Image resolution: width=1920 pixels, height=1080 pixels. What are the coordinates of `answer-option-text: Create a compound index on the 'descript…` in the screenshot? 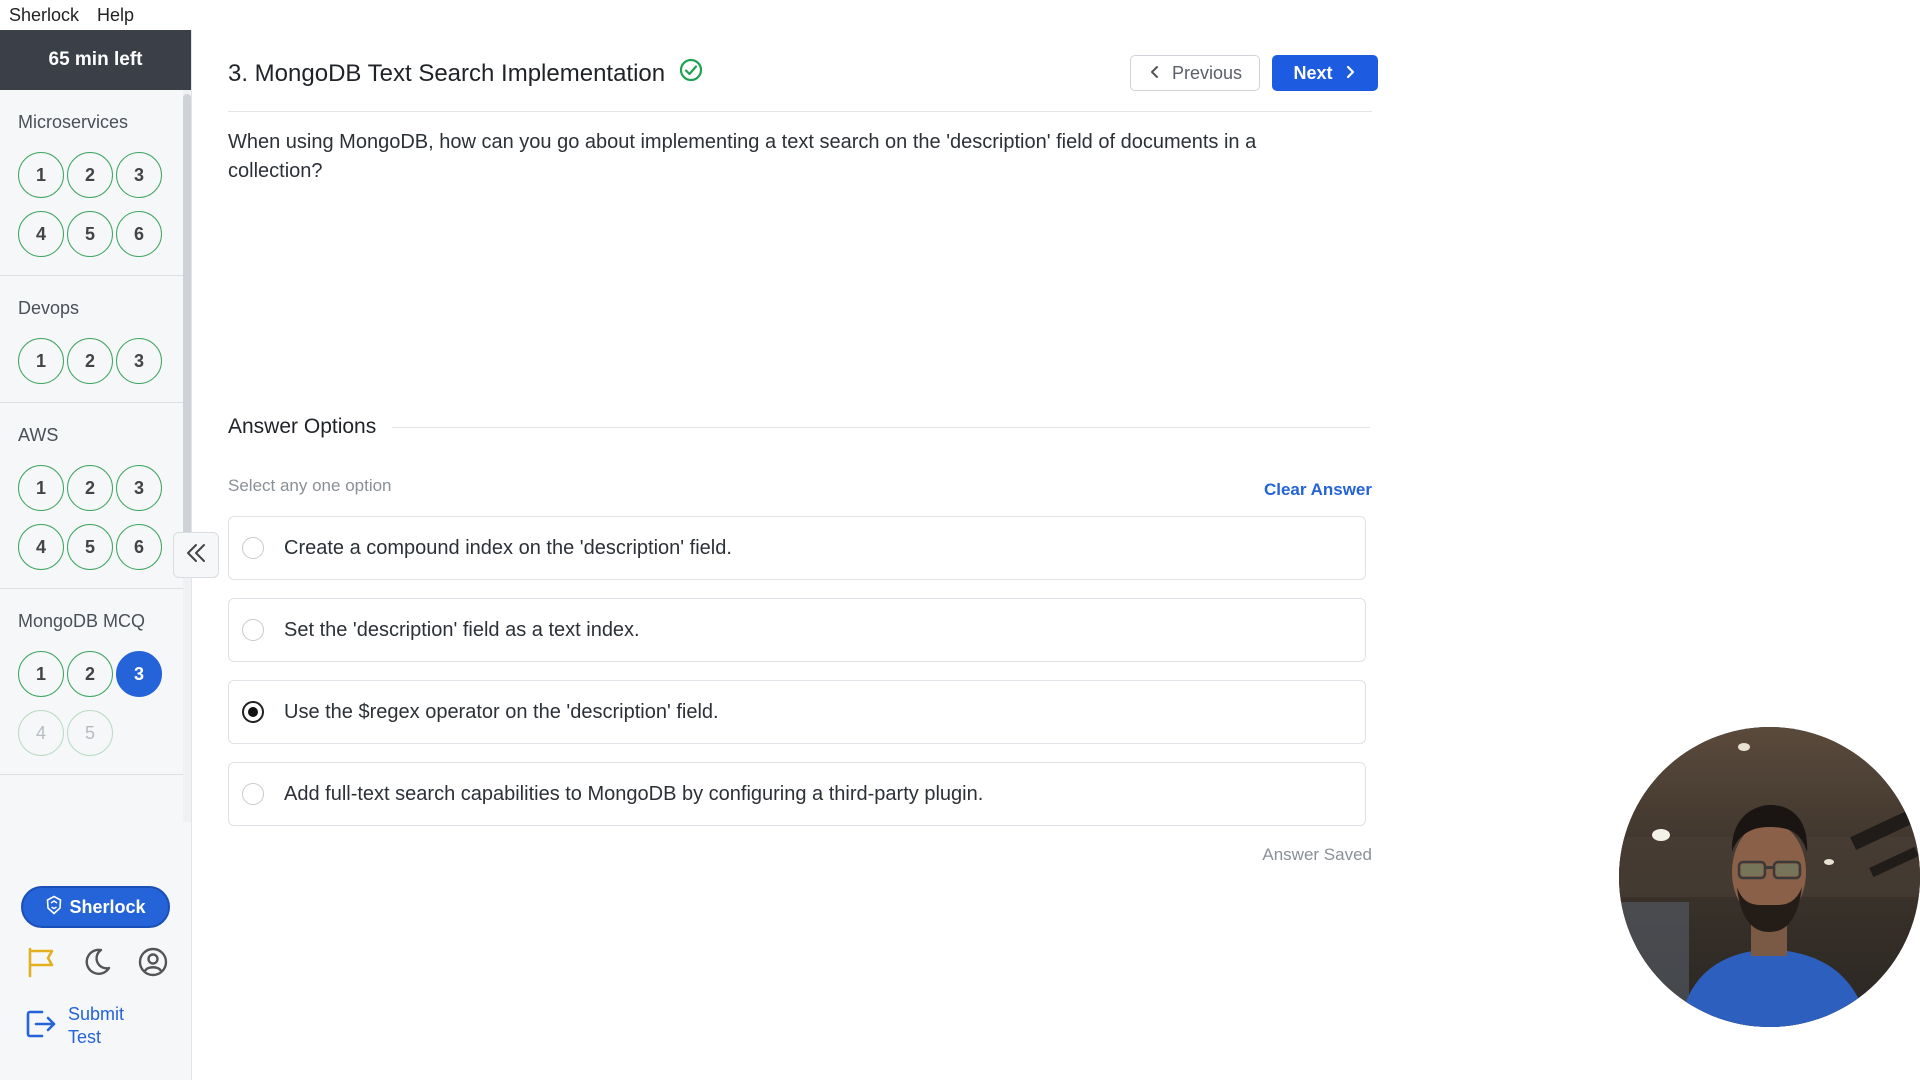 It's located at (508, 547).